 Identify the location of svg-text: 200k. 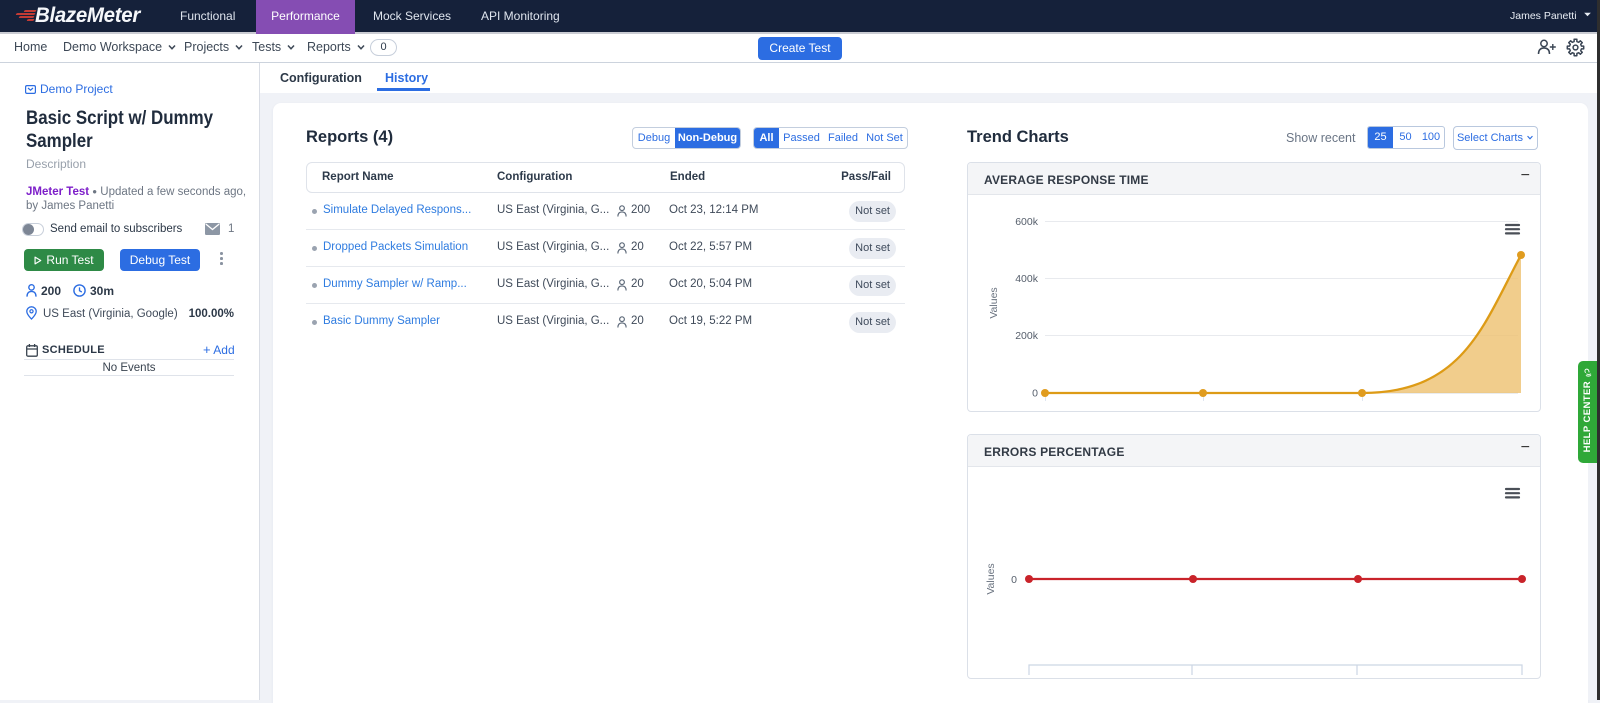
(1027, 336).